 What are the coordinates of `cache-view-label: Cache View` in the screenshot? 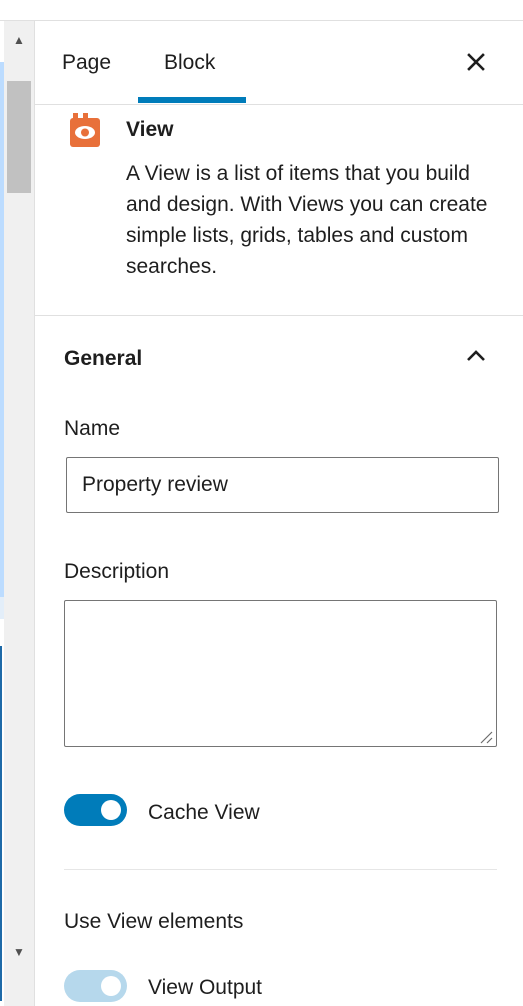 It's located at (204, 812).